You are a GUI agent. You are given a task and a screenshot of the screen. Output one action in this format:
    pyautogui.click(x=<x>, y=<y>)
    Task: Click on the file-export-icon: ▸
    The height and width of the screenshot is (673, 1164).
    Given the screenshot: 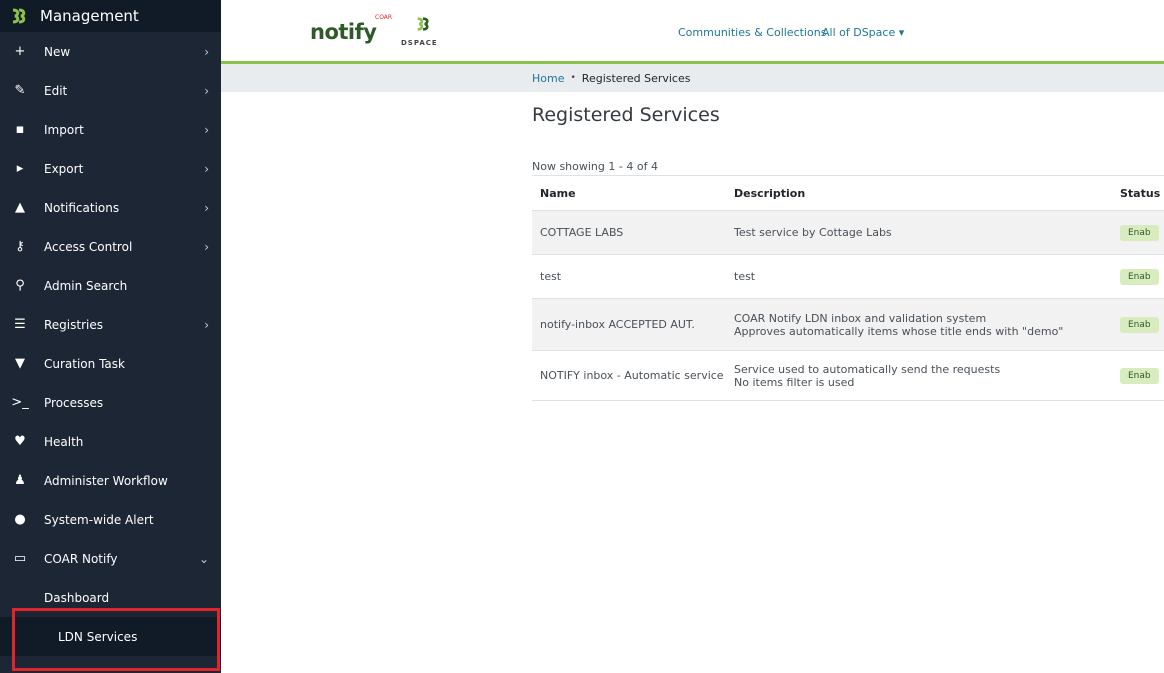 What is the action you would take?
    pyautogui.click(x=20, y=168)
    